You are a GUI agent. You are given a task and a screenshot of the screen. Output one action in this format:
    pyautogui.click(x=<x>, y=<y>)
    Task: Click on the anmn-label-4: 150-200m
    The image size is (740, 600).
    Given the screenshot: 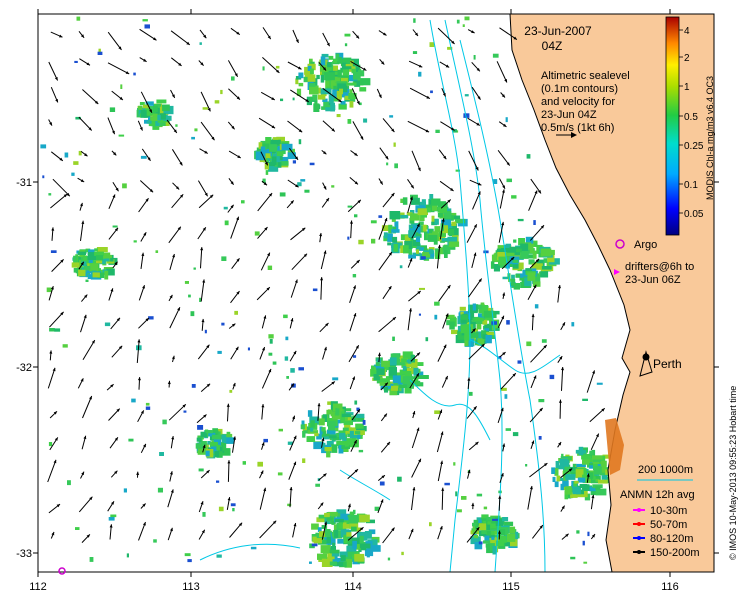 What is the action you would take?
    pyautogui.click(x=675, y=553)
    